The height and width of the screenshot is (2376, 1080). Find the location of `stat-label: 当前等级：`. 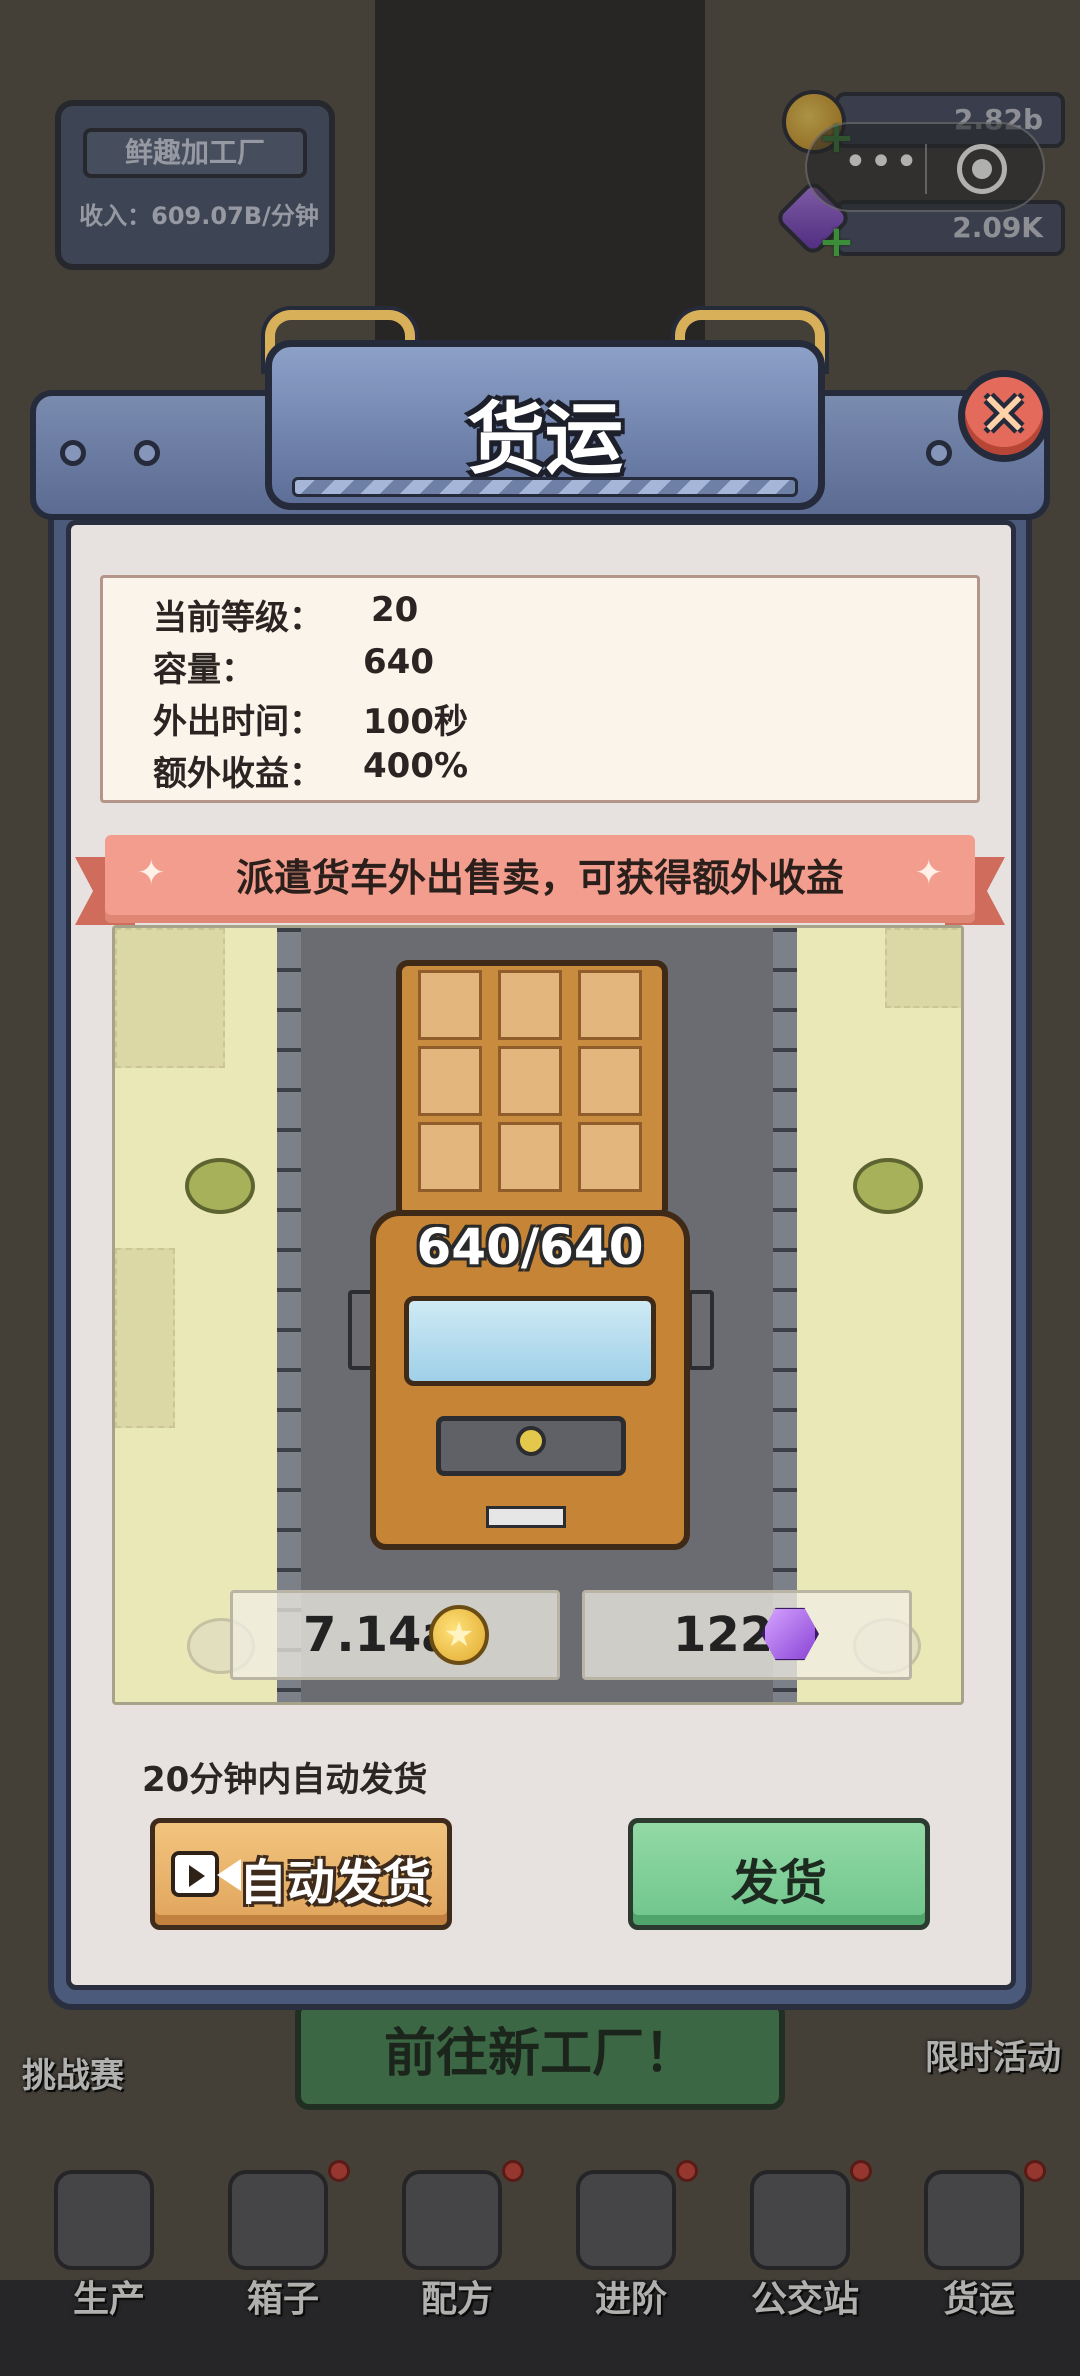

stat-label: 当前等级： is located at coordinates (238, 618).